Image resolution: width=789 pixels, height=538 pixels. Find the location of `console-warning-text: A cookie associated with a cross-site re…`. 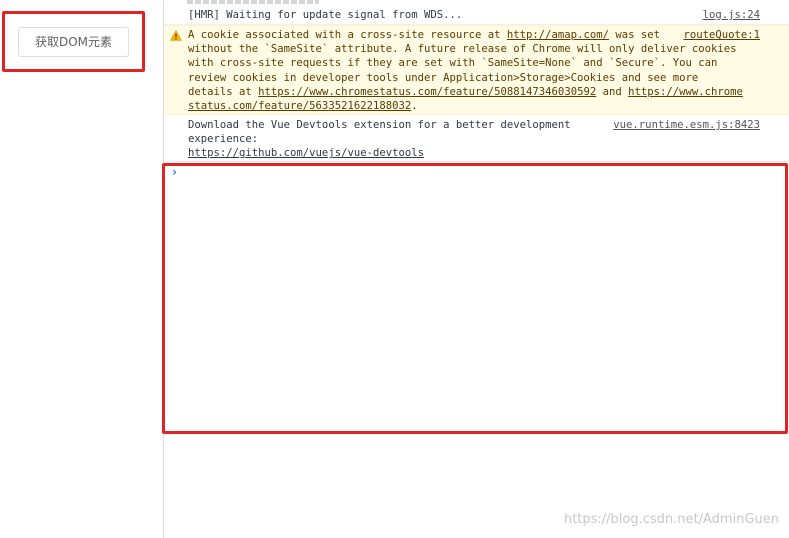

console-warning-text: A cookie associated with a cross-site re… is located at coordinates (468, 70).